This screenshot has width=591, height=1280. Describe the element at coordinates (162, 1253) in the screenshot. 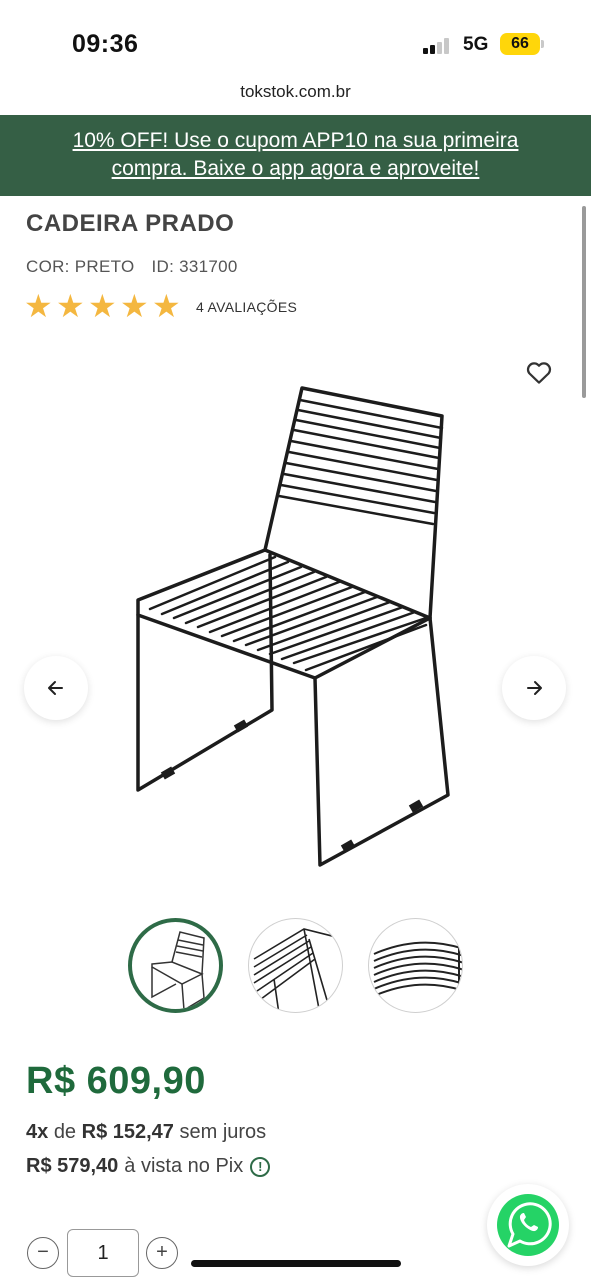

I see `quantity-increase-button: +` at that location.